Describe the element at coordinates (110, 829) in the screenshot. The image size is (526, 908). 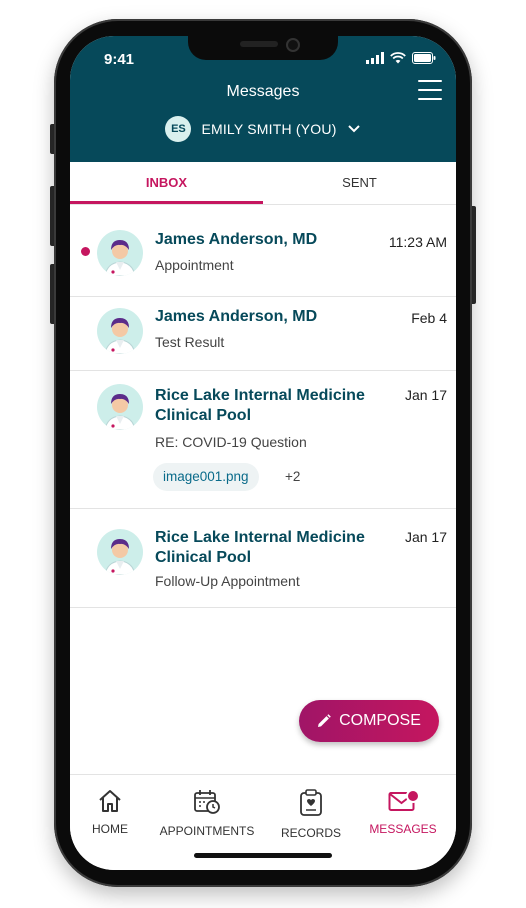
I see `nav-home-label: HOME` at that location.